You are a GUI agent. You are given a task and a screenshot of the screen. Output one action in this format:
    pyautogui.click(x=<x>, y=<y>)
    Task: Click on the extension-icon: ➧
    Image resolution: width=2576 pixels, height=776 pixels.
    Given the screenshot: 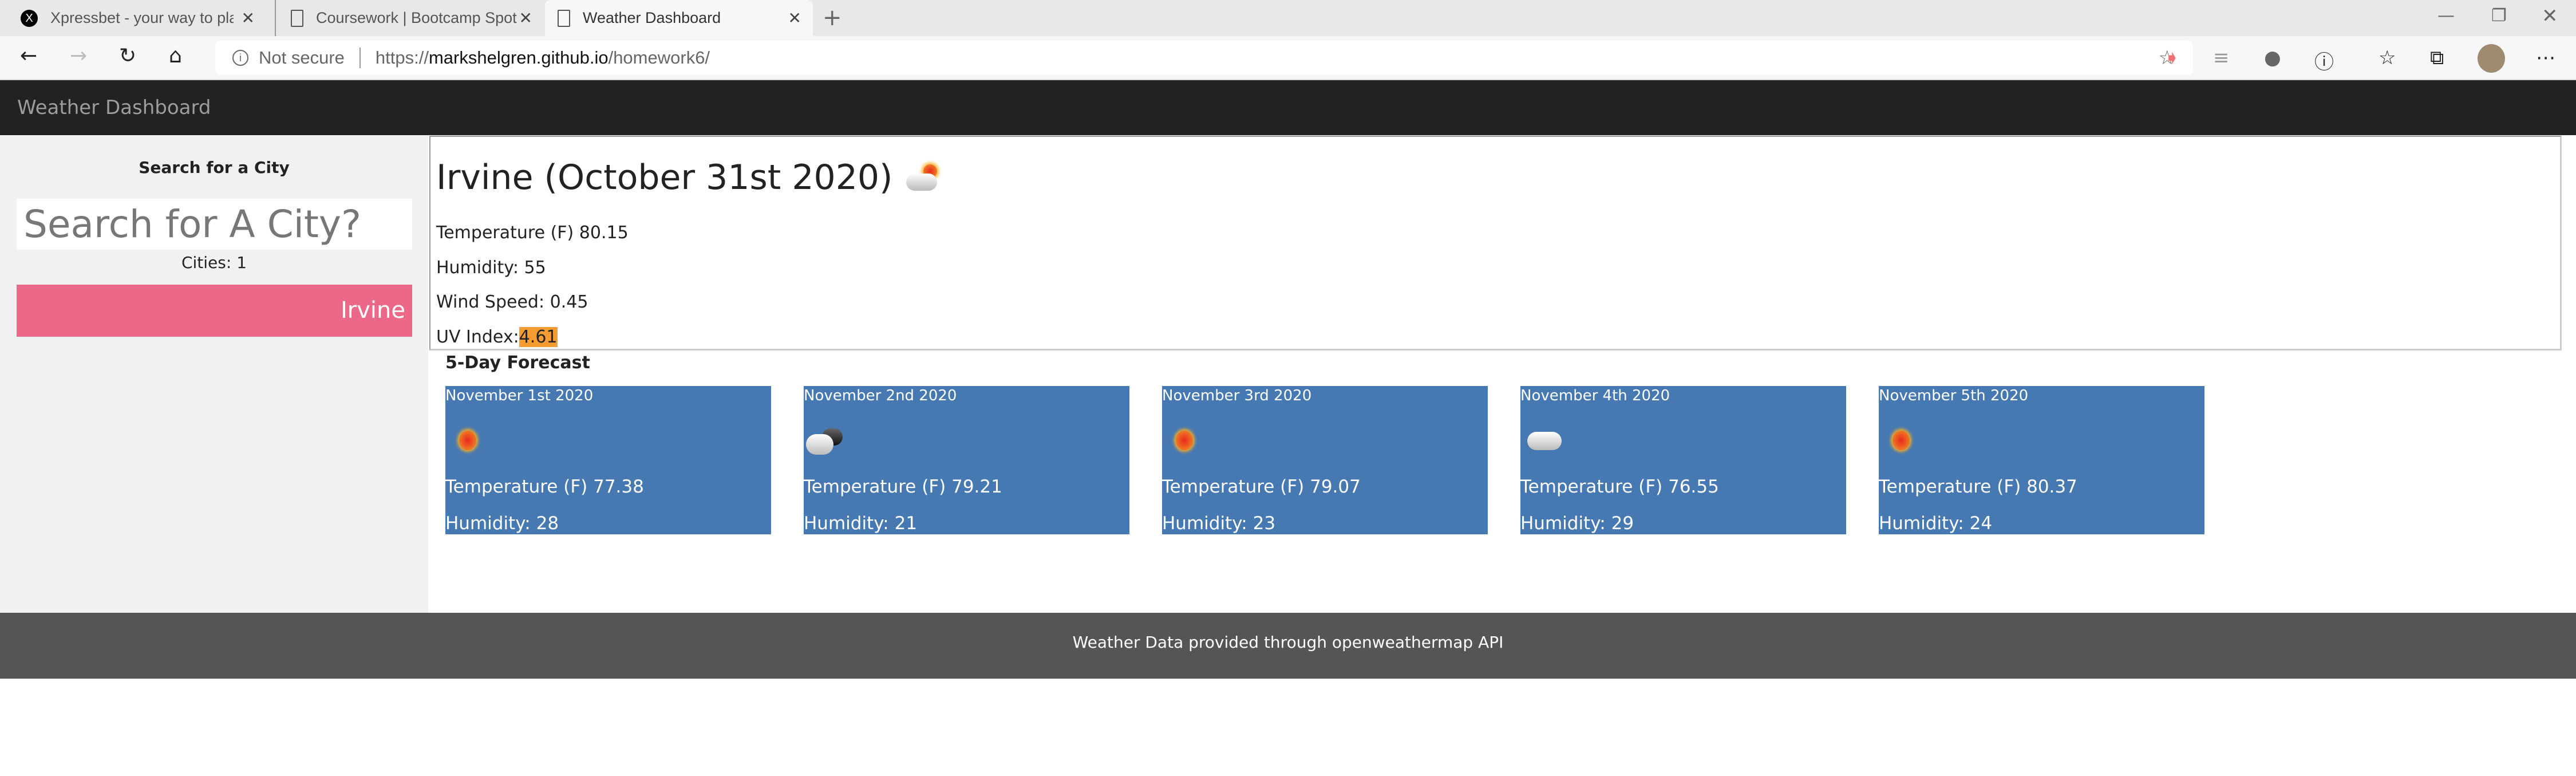 What is the action you would take?
    pyautogui.click(x=2172, y=57)
    